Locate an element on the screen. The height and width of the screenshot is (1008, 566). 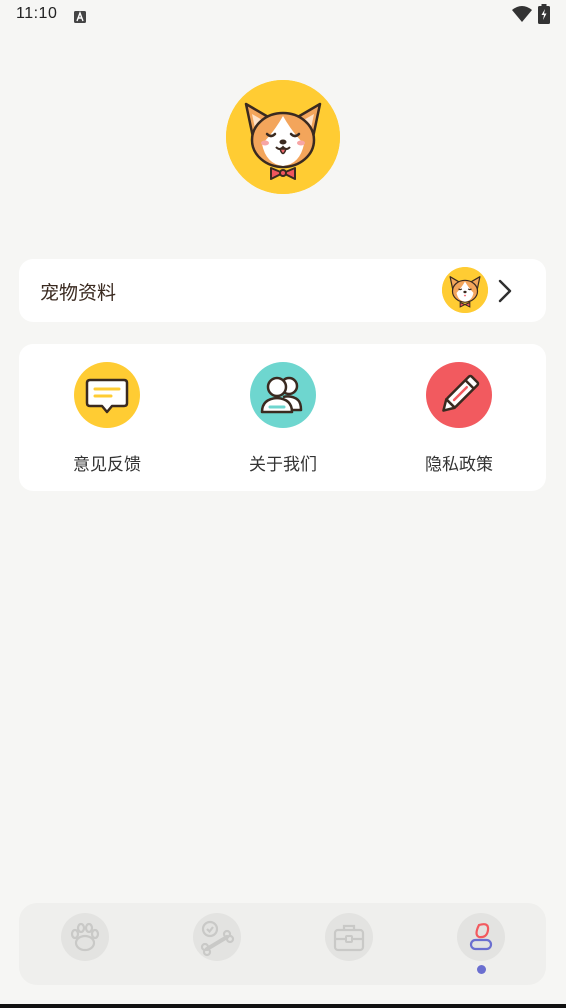
paw-icon is located at coordinates (85, 937).